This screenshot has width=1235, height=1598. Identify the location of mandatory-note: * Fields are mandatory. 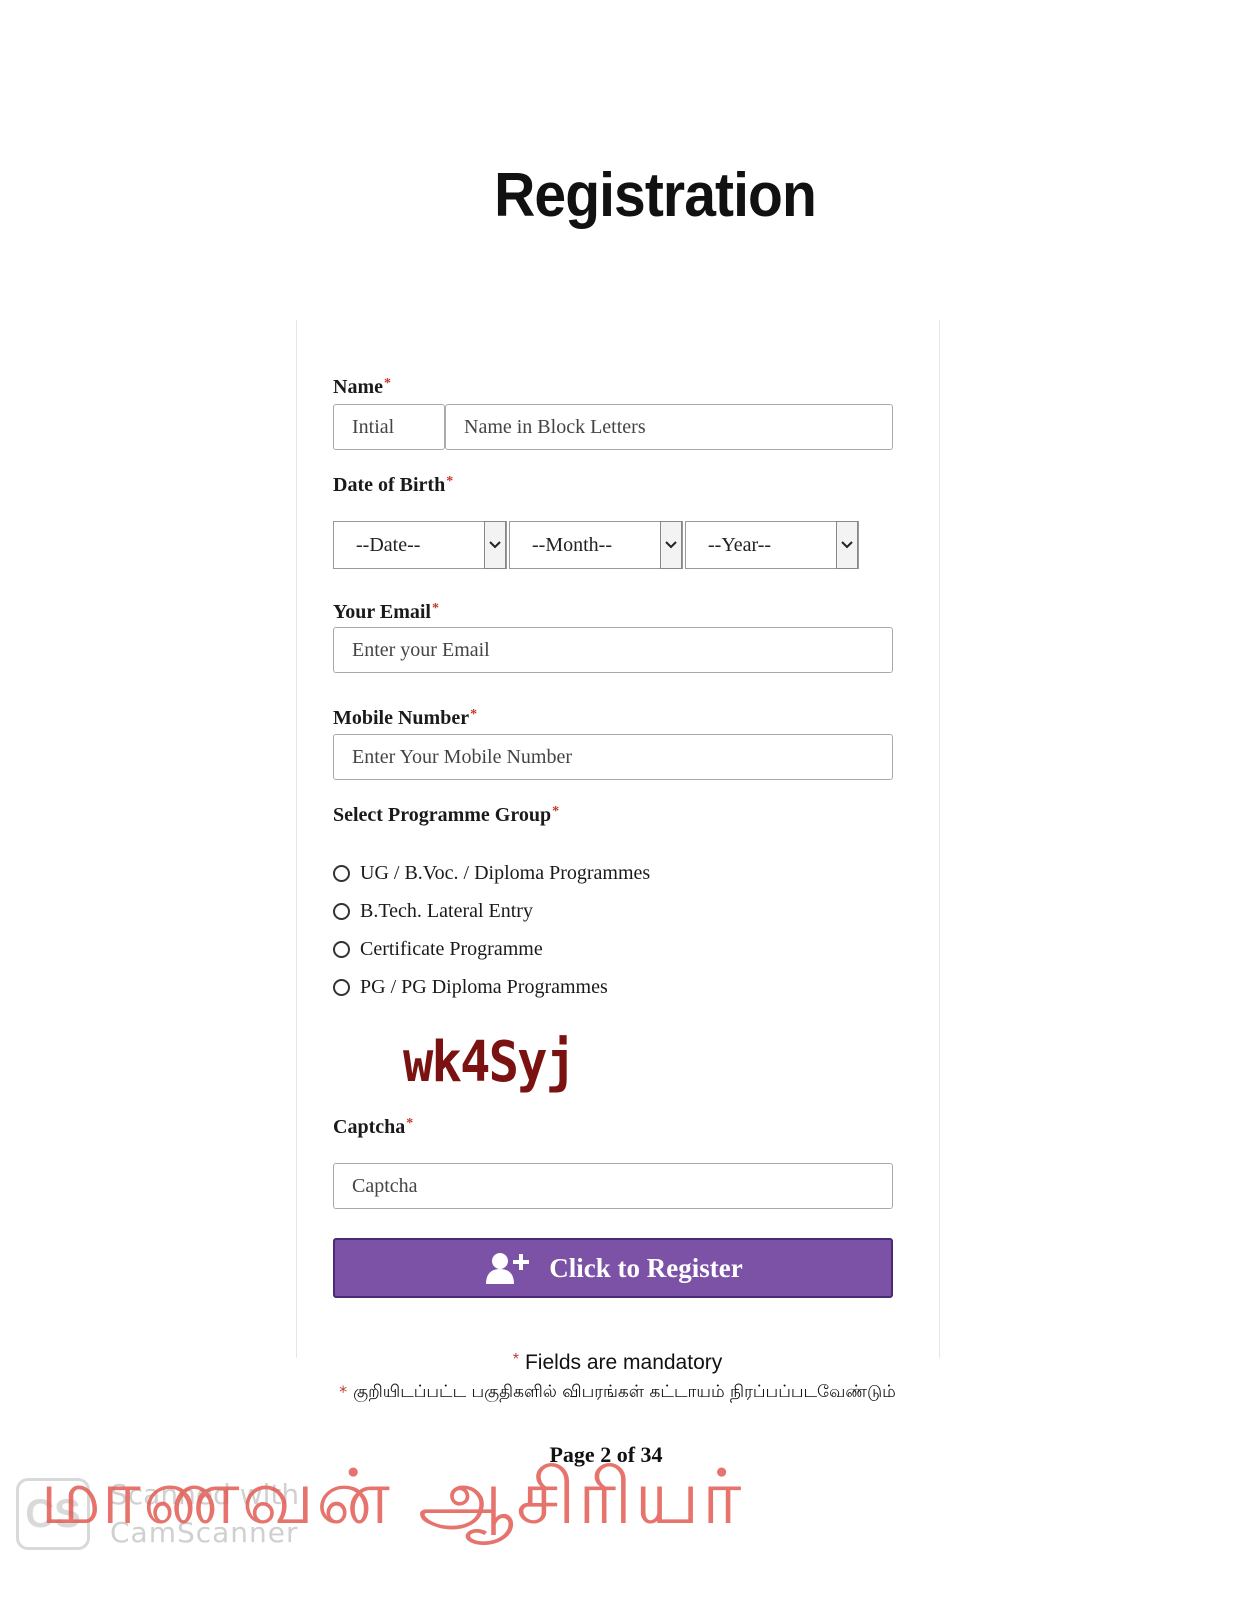
(617, 1362).